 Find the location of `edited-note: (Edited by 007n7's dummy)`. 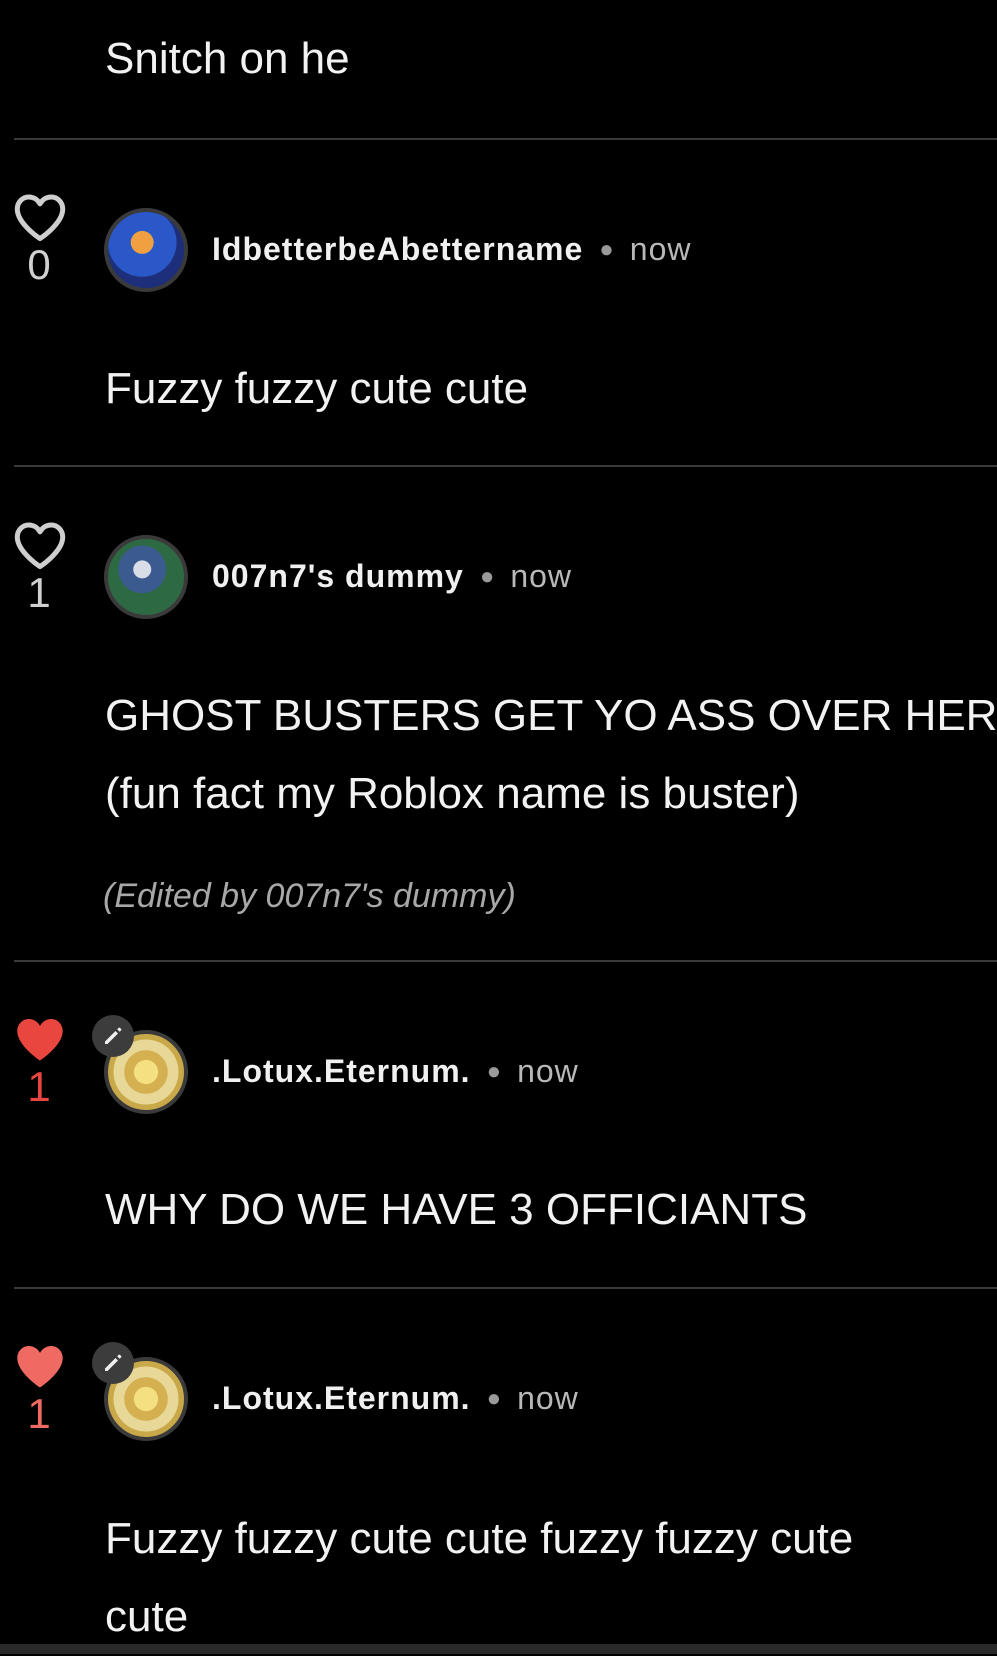

edited-note: (Edited by 007n7's dummy) is located at coordinates (309, 896).